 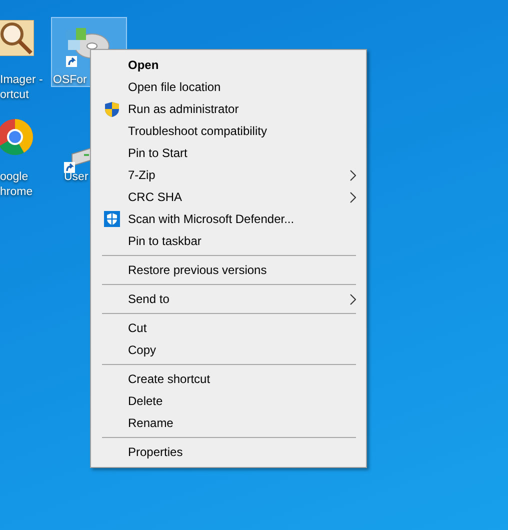 I want to click on icon-label: hrome, so click(x=16, y=192).